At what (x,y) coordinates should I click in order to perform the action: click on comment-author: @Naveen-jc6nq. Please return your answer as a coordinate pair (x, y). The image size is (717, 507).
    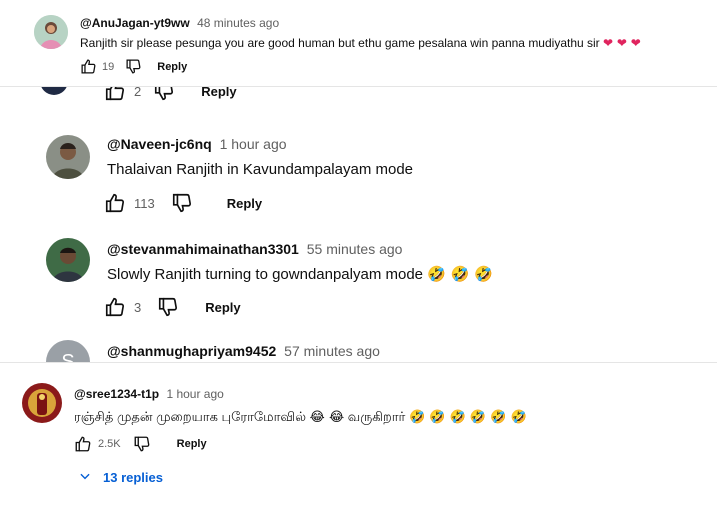
    Looking at the image, I should click on (159, 144).